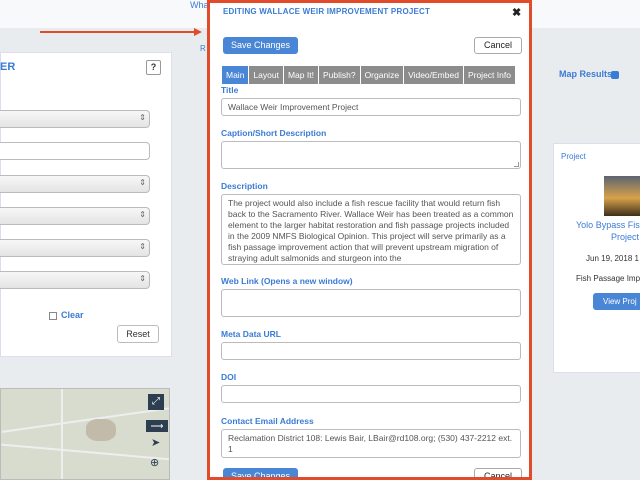 This screenshot has width=640, height=480. What do you see at coordinates (267, 421) in the screenshot?
I see `contact-email-label: Contact Email Address` at bounding box center [267, 421].